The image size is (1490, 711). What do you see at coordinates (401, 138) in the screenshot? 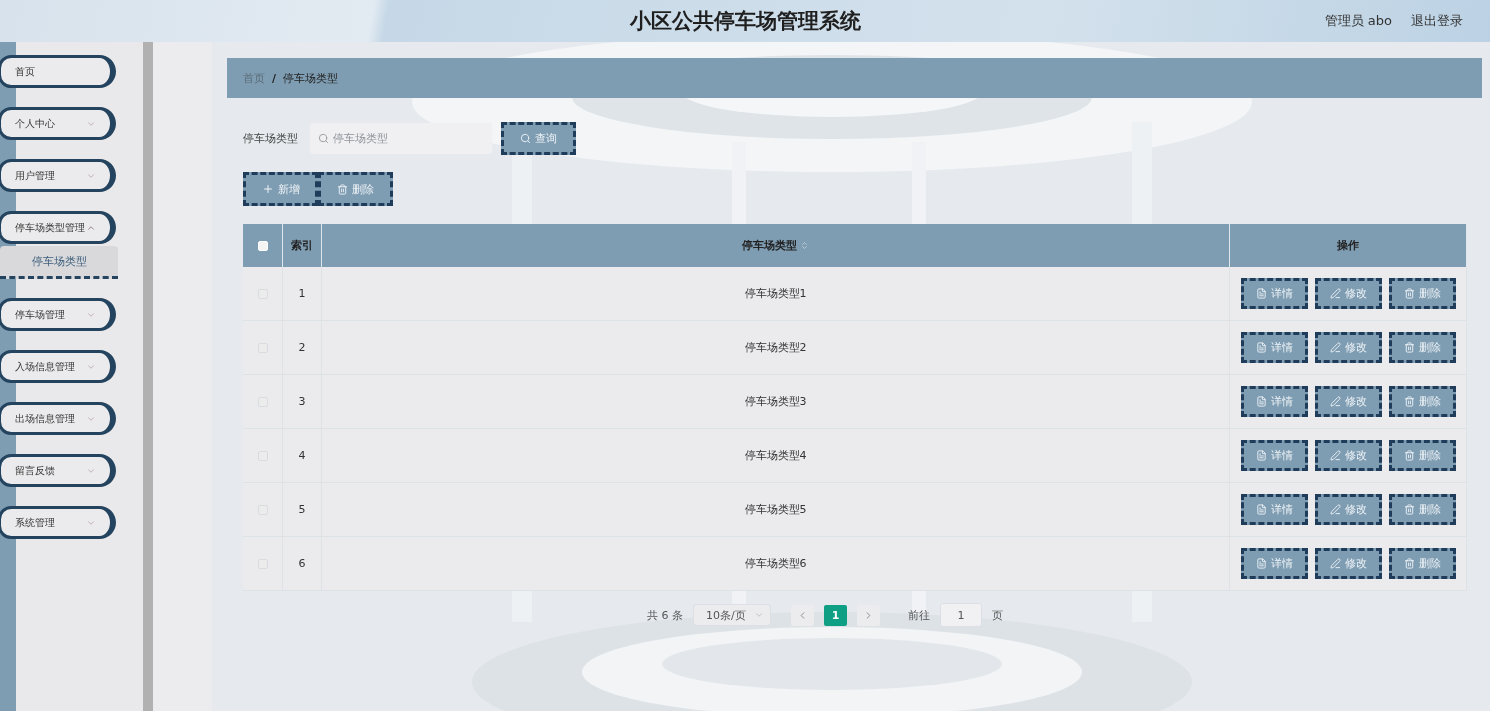
I see `search-field: 停车场类型` at bounding box center [401, 138].